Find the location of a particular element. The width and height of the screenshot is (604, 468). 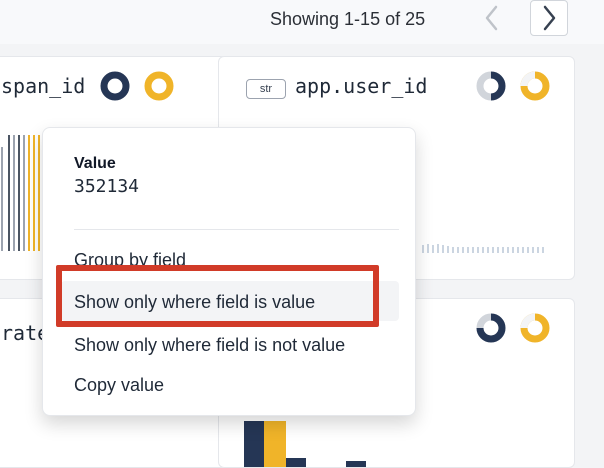

field-card-title: span_id is located at coordinates (43, 86).